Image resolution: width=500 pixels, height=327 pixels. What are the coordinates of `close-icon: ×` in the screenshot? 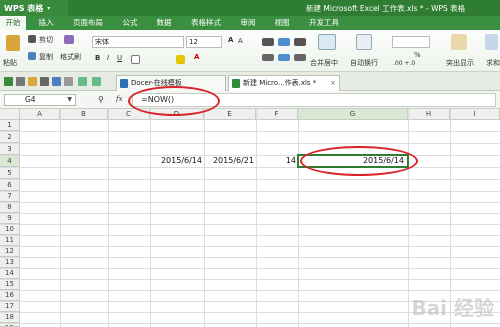 It's located at (333, 83).